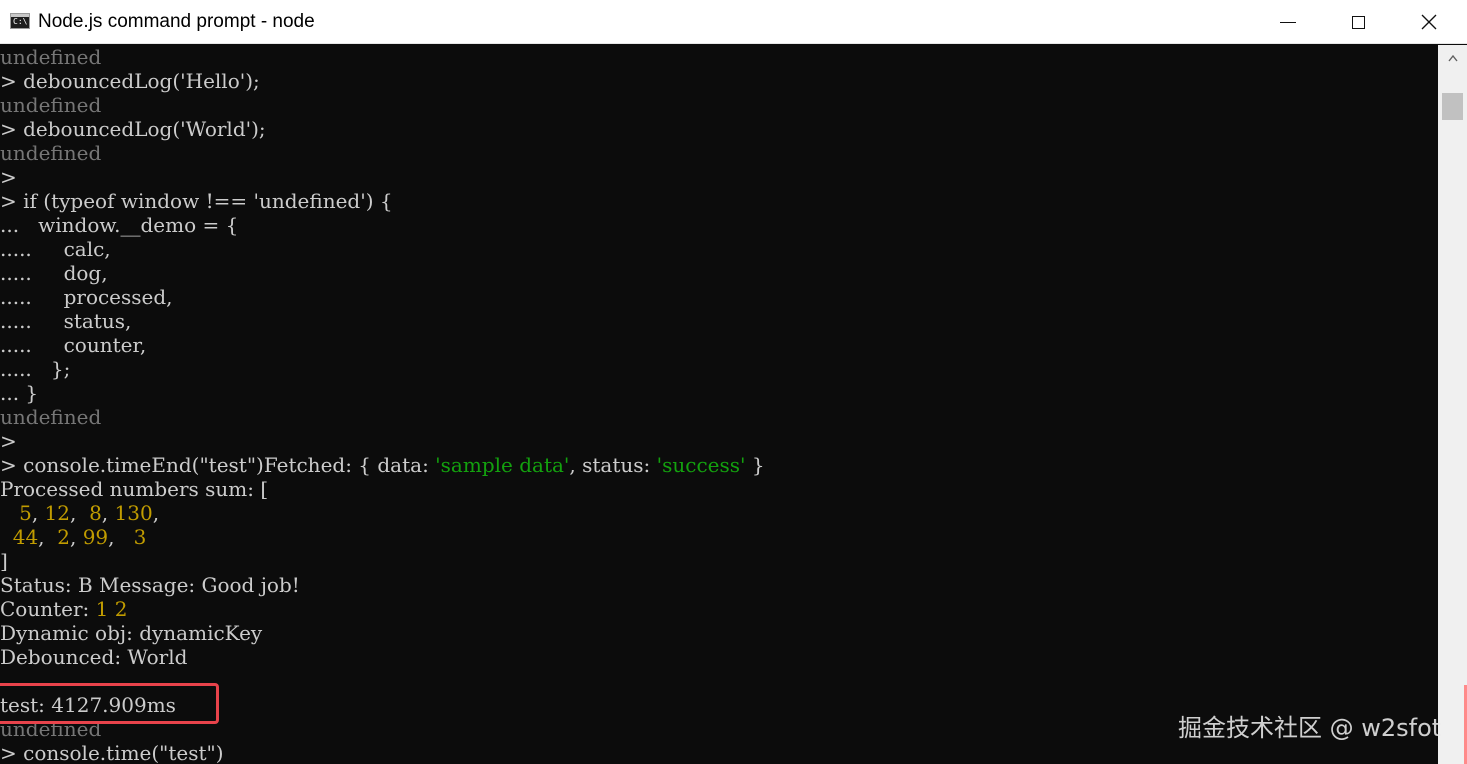 The width and height of the screenshot is (1467, 764). Describe the element at coordinates (35, 369) in the screenshot. I see `console-line: ..... };` at that location.